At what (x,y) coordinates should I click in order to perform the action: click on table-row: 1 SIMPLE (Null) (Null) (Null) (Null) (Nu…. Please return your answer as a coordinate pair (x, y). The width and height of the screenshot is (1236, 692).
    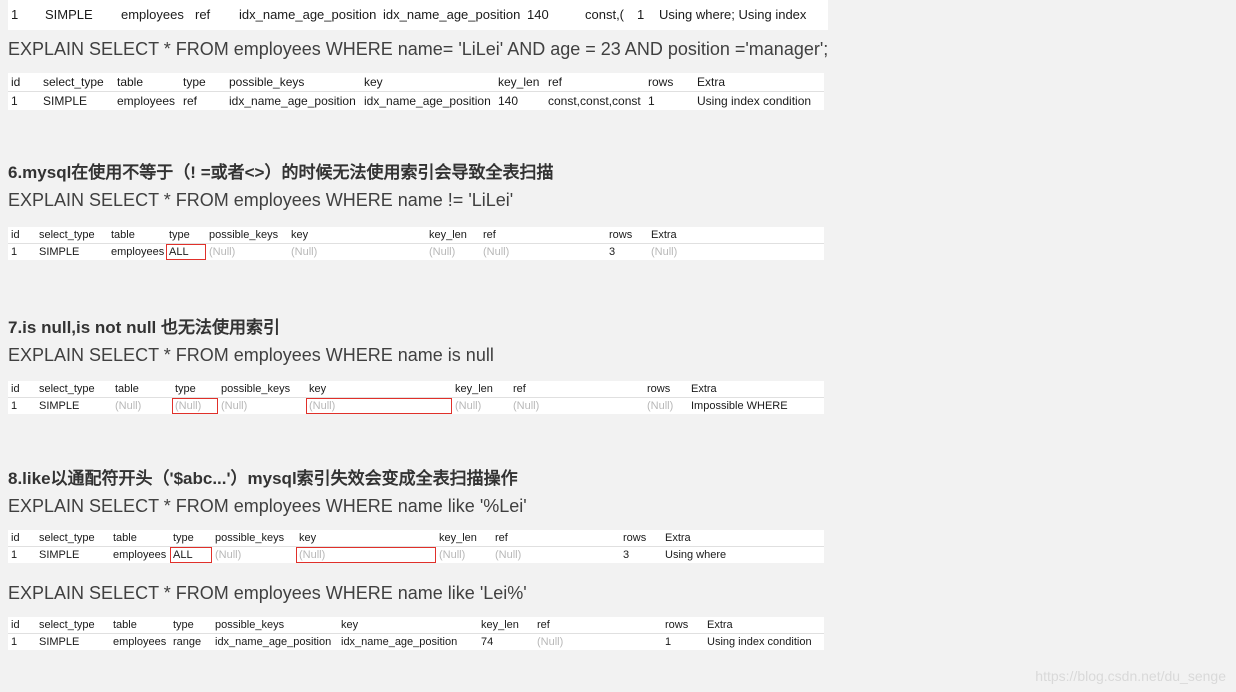
    Looking at the image, I should click on (416, 405).